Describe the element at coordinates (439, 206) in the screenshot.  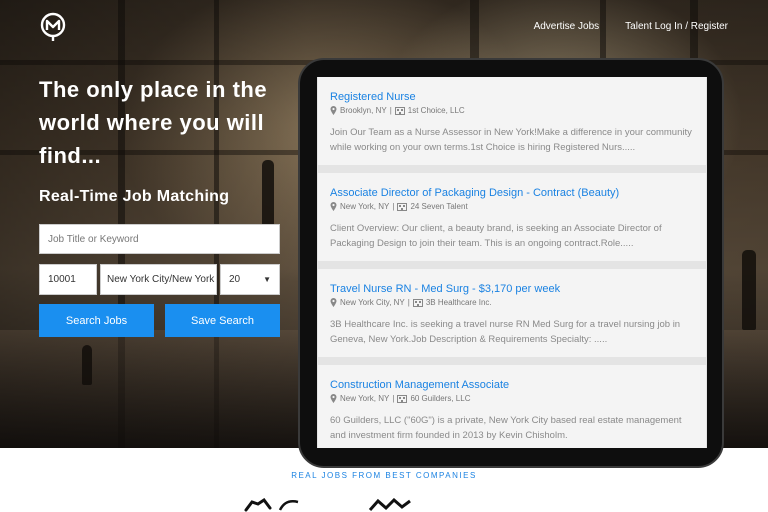
I see `job-company: 24 Seven Talent` at that location.